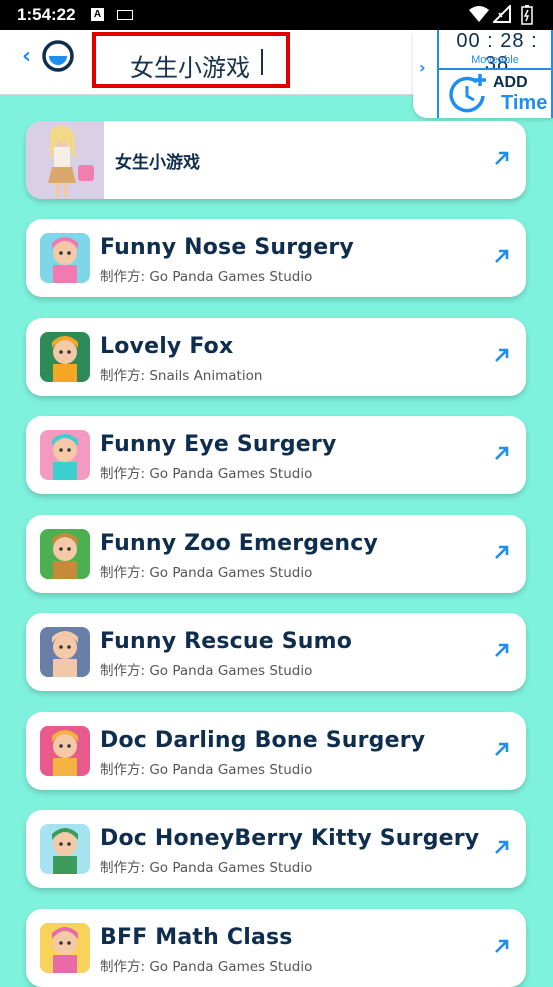 The image size is (553, 987). I want to click on back-chevron-icon: ‹, so click(26, 57).